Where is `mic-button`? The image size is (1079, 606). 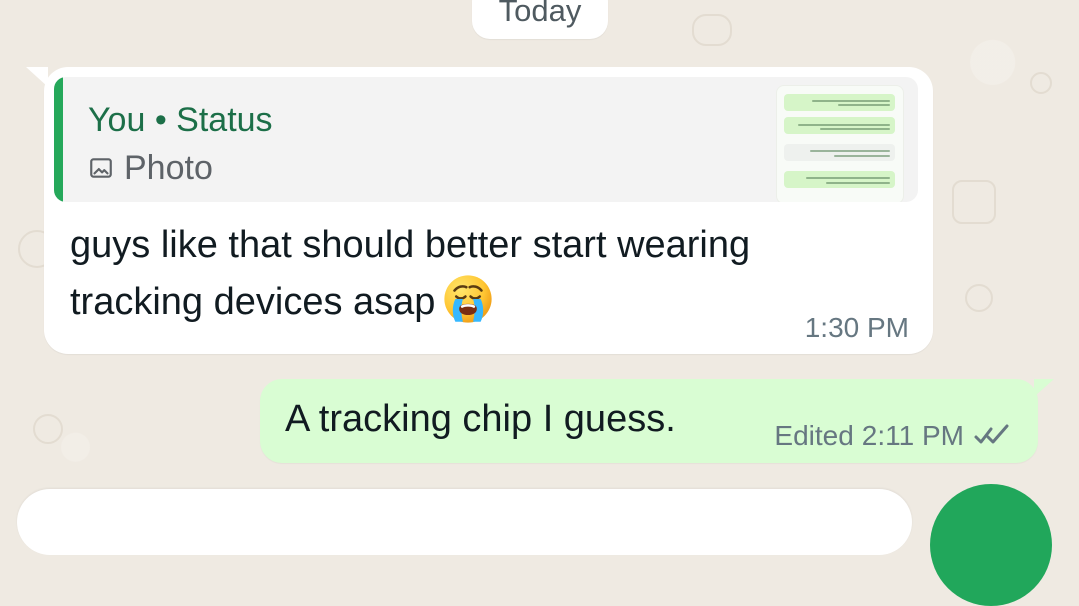
mic-button is located at coordinates (991, 545).